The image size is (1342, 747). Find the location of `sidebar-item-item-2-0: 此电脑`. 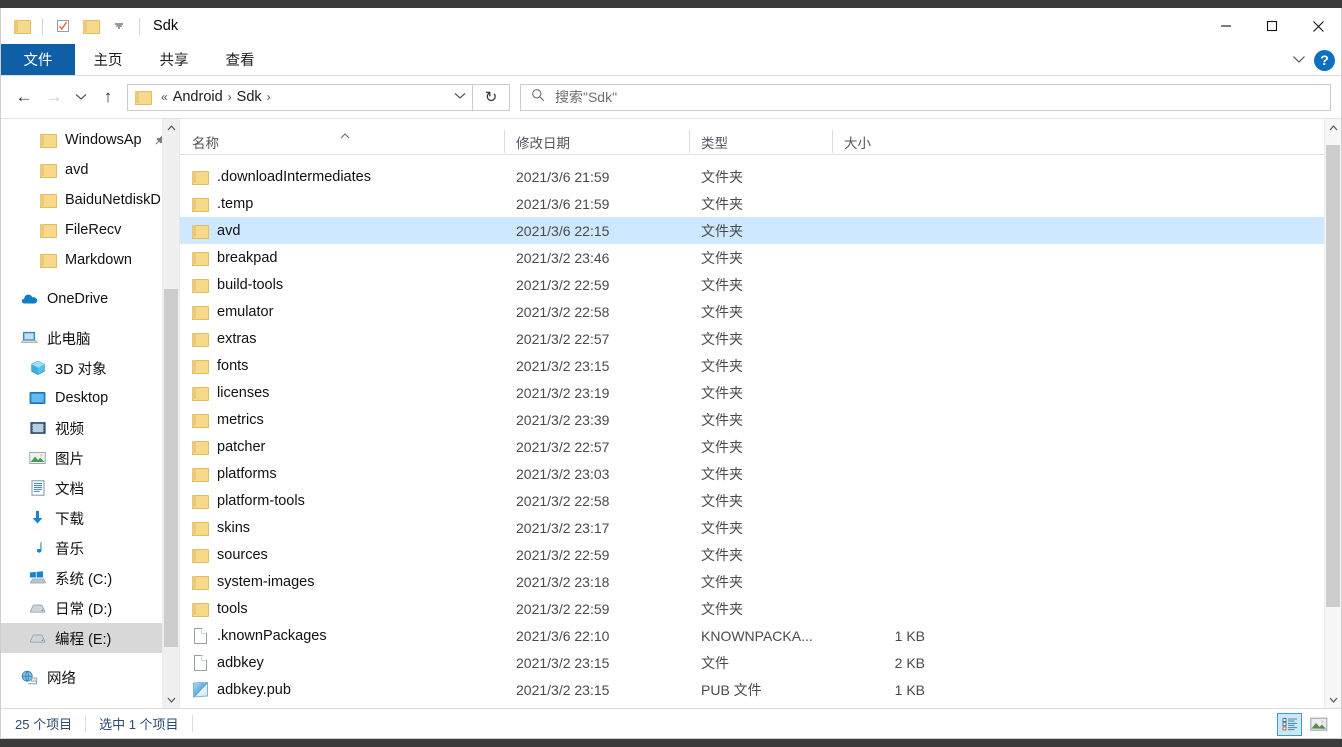

sidebar-item-item-2-0: 此电脑 is located at coordinates (90, 338).